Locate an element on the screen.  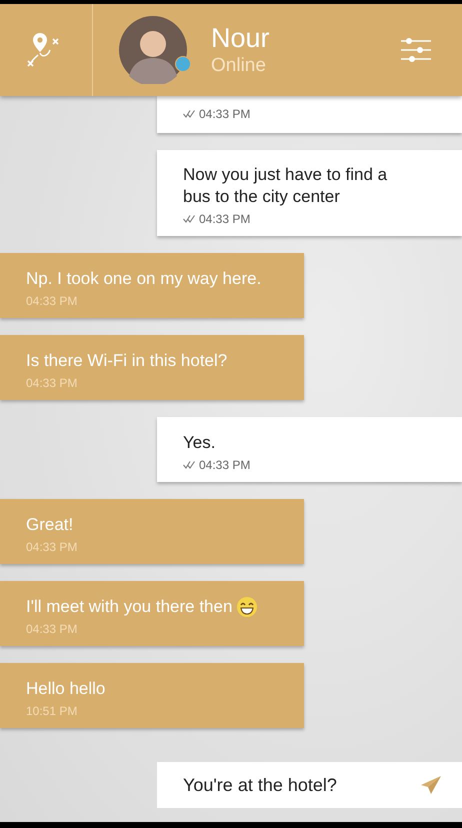
message-text: Now you just have to find a bus to the city center is located at coordinates (285, 186).